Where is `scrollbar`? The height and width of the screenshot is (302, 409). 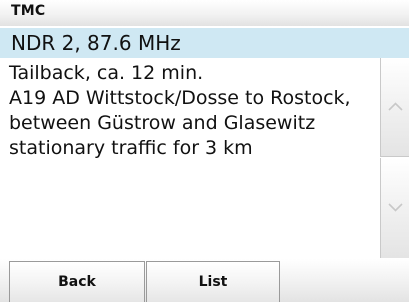 scrollbar is located at coordinates (394, 158).